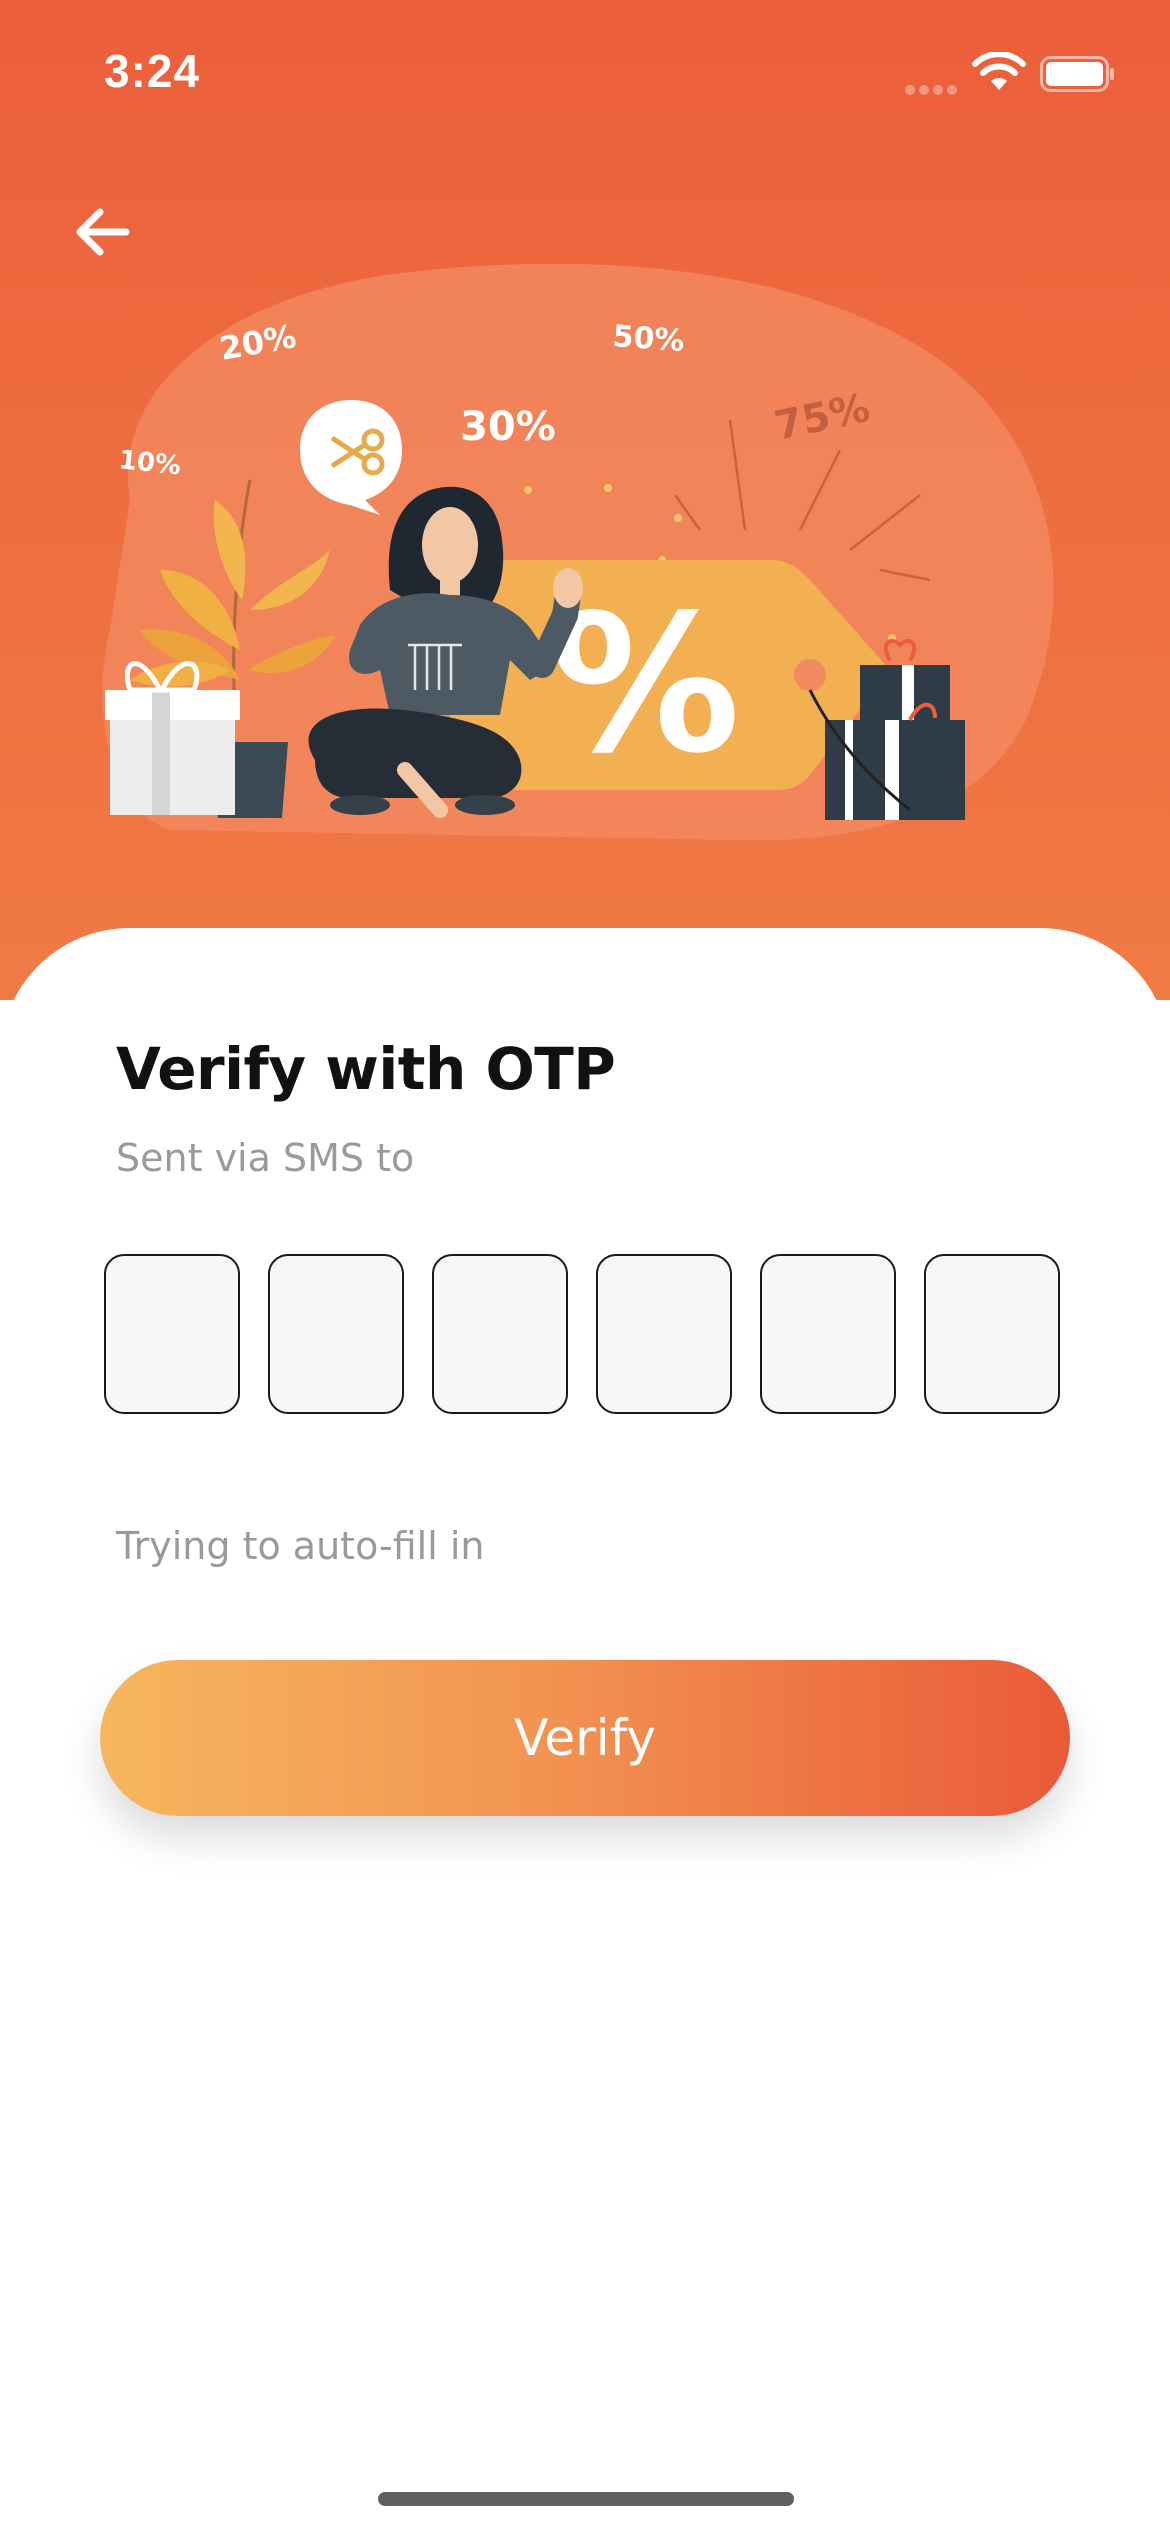  I want to click on arrow-left-icon, so click(103, 232).